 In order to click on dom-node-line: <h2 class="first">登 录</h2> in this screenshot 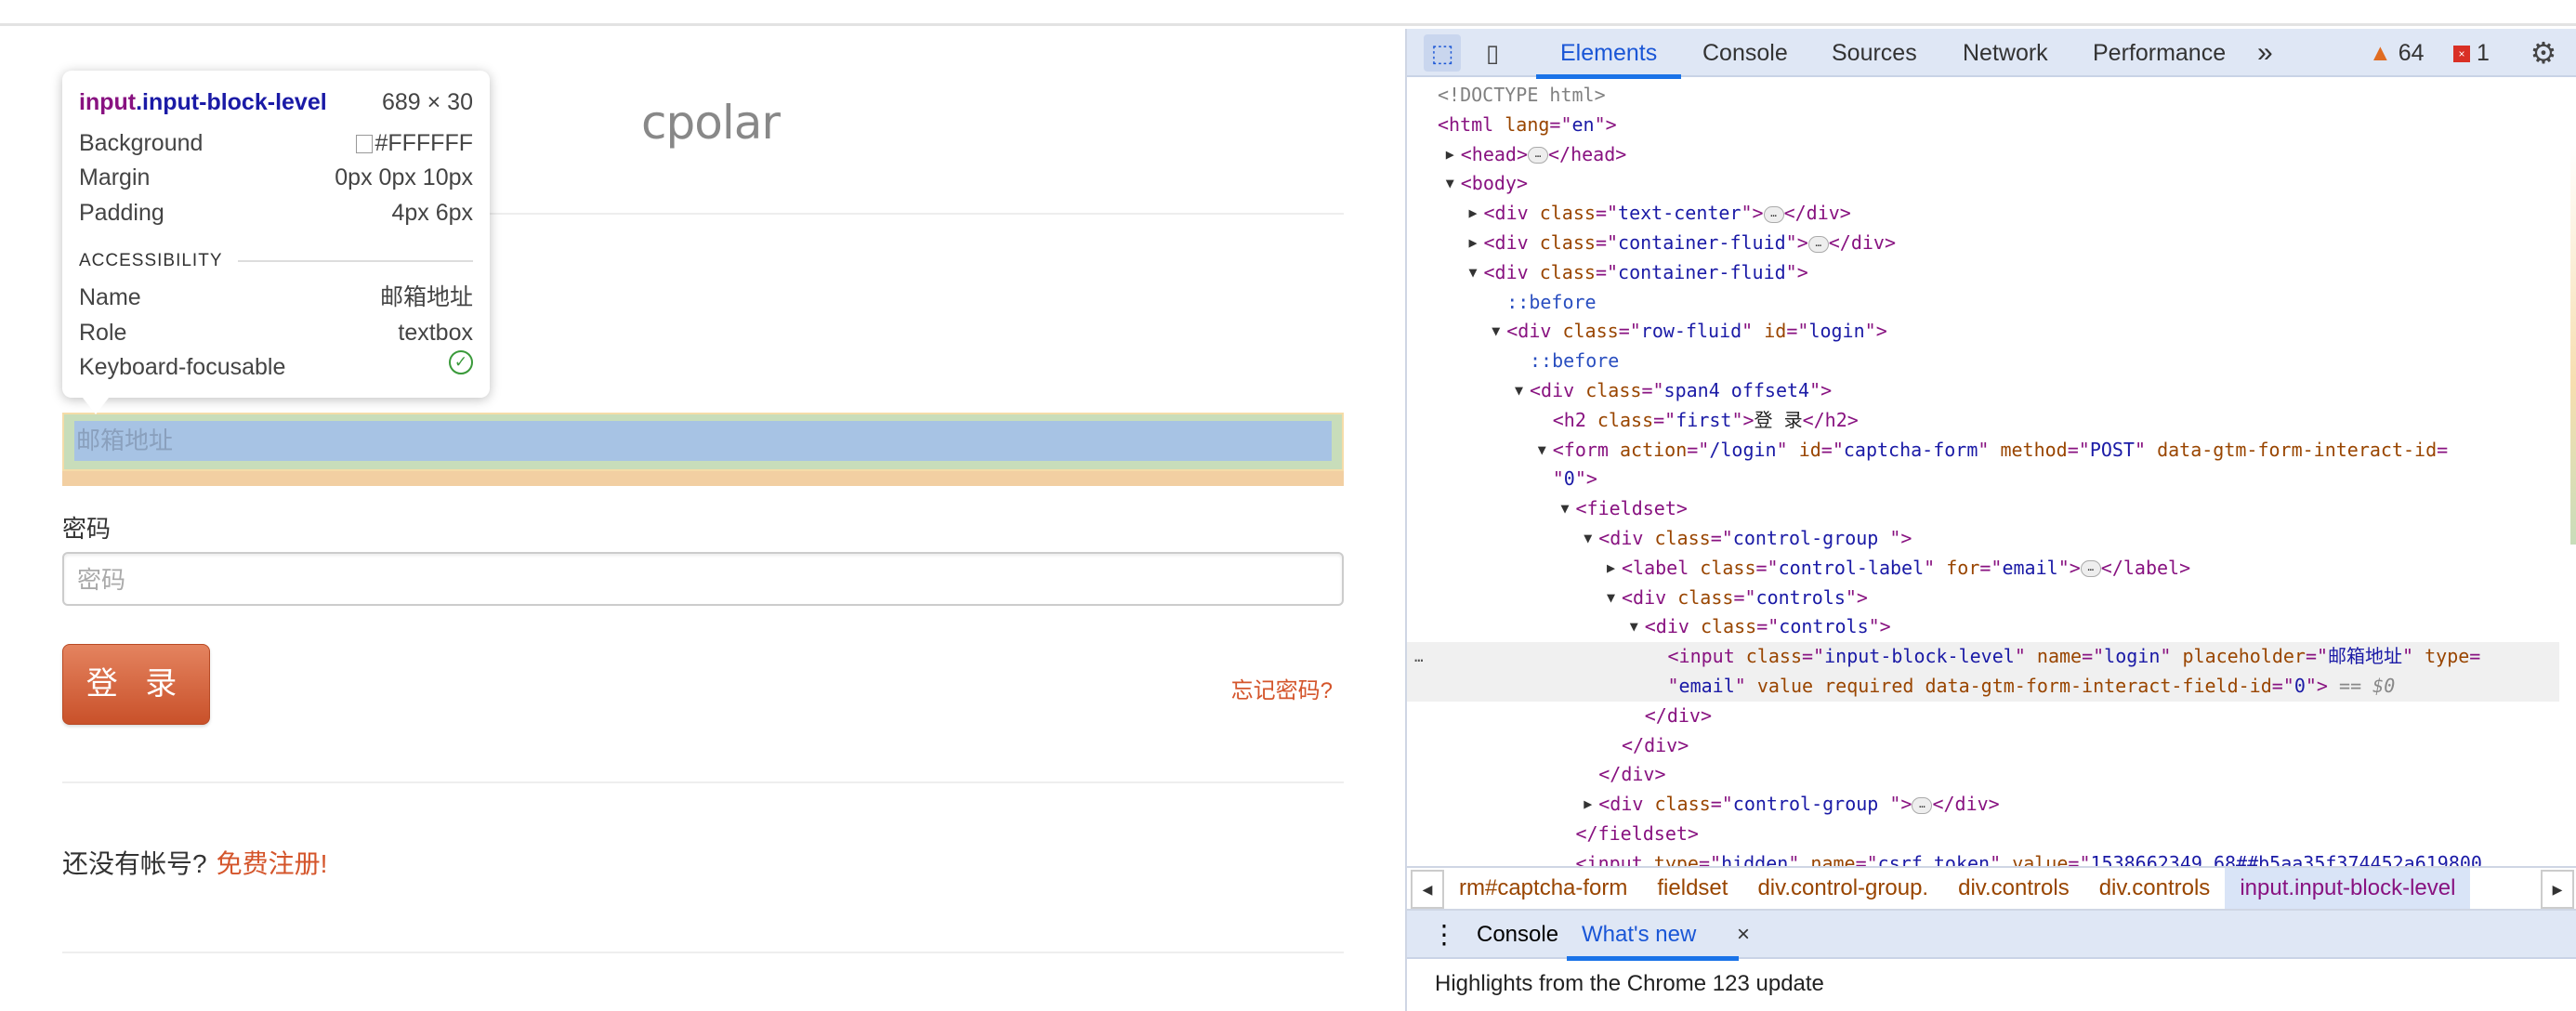, I will do `click(1983, 421)`.